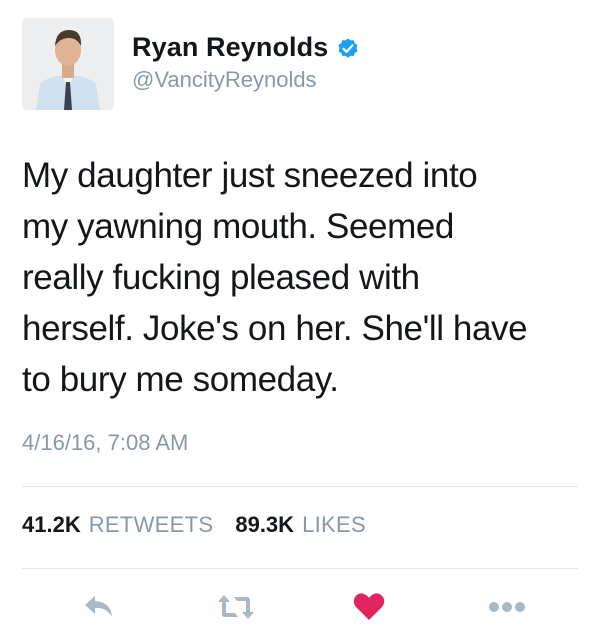 This screenshot has width=600, height=638. I want to click on avatar-image, so click(68, 64).